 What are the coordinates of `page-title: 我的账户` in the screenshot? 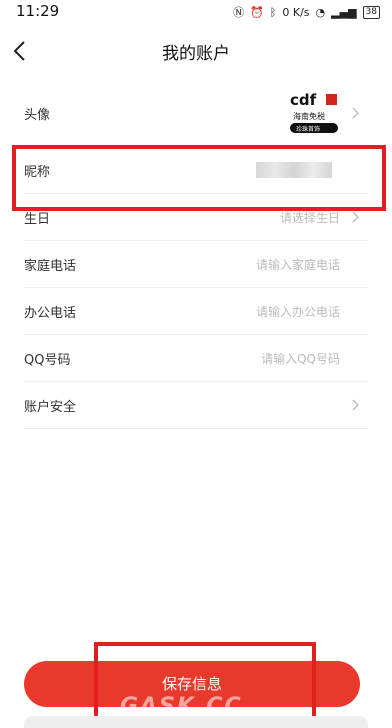 It's located at (196, 54).